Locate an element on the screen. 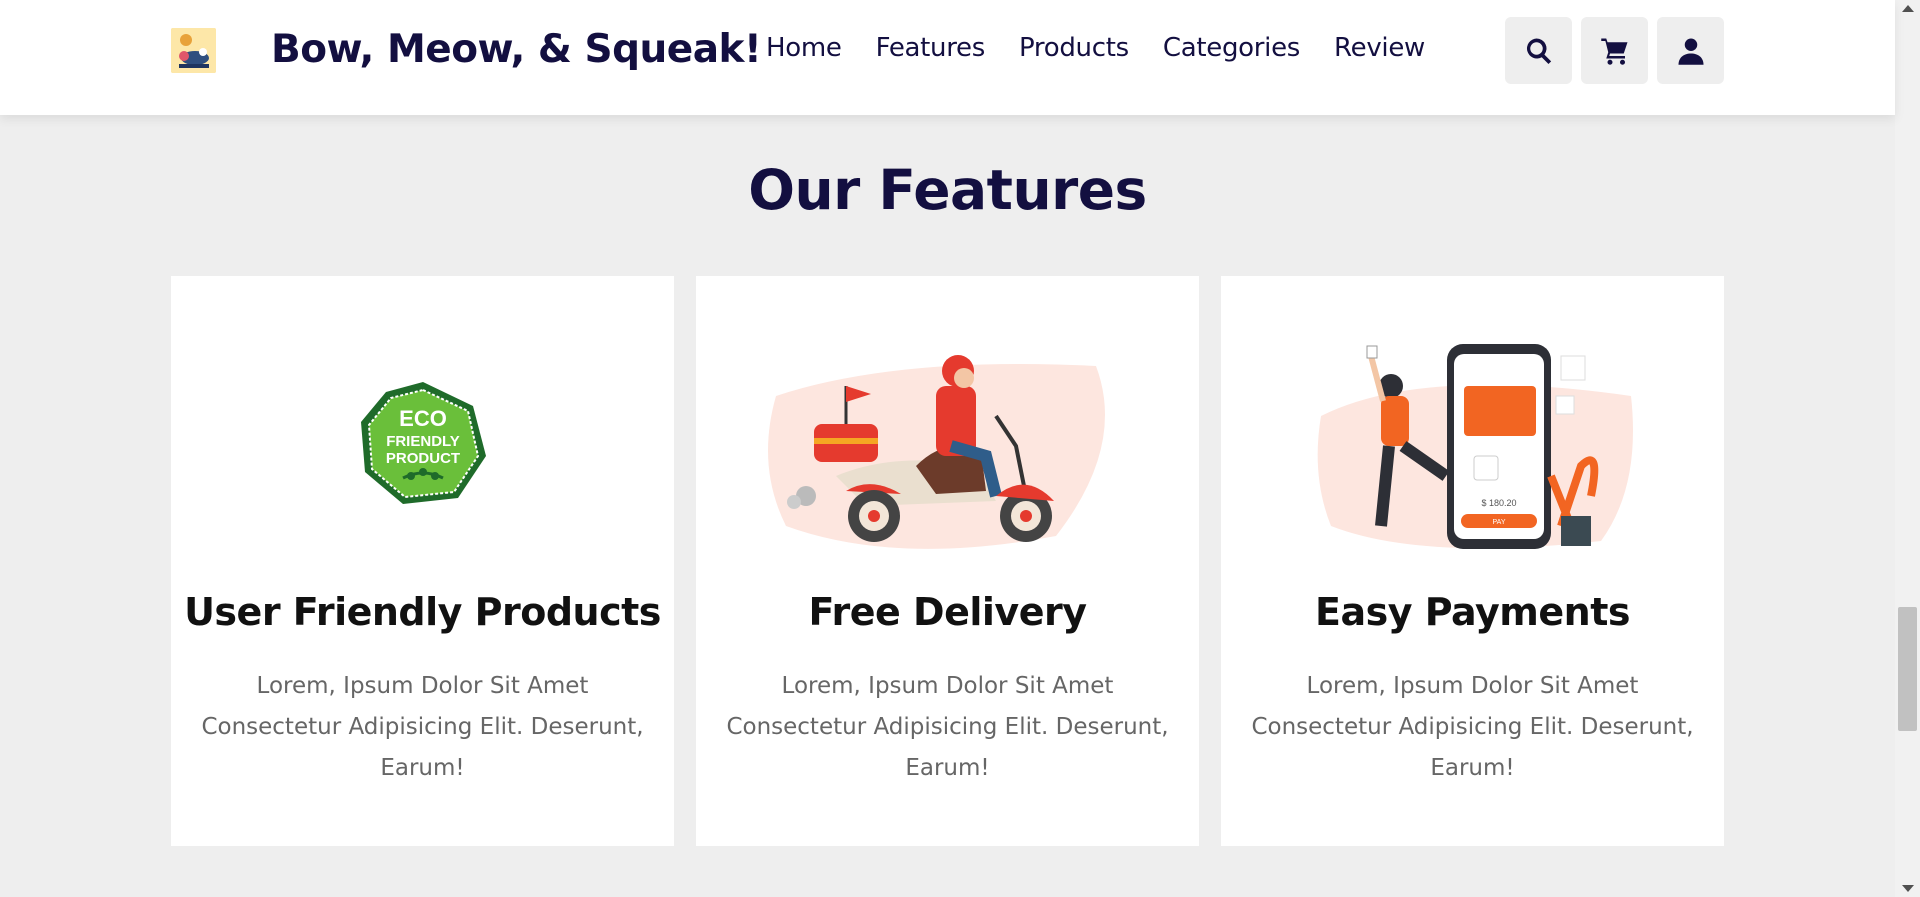  pet-logo-icon is located at coordinates (193, 50).